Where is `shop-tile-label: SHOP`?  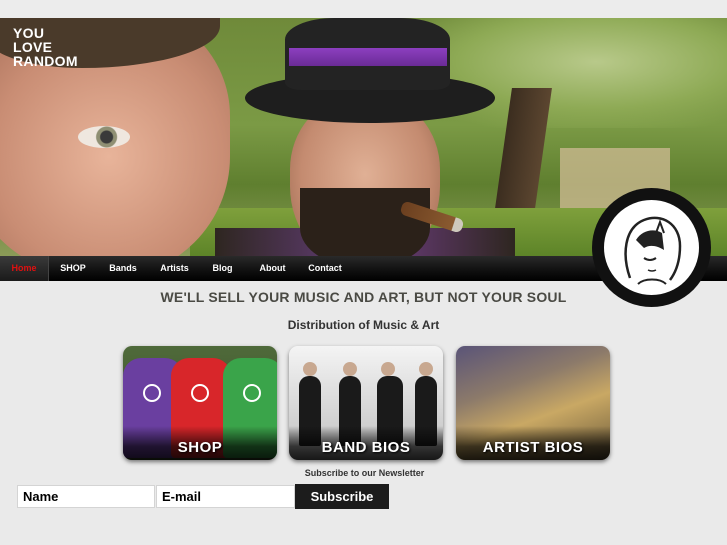
shop-tile-label: SHOP is located at coordinates (200, 447).